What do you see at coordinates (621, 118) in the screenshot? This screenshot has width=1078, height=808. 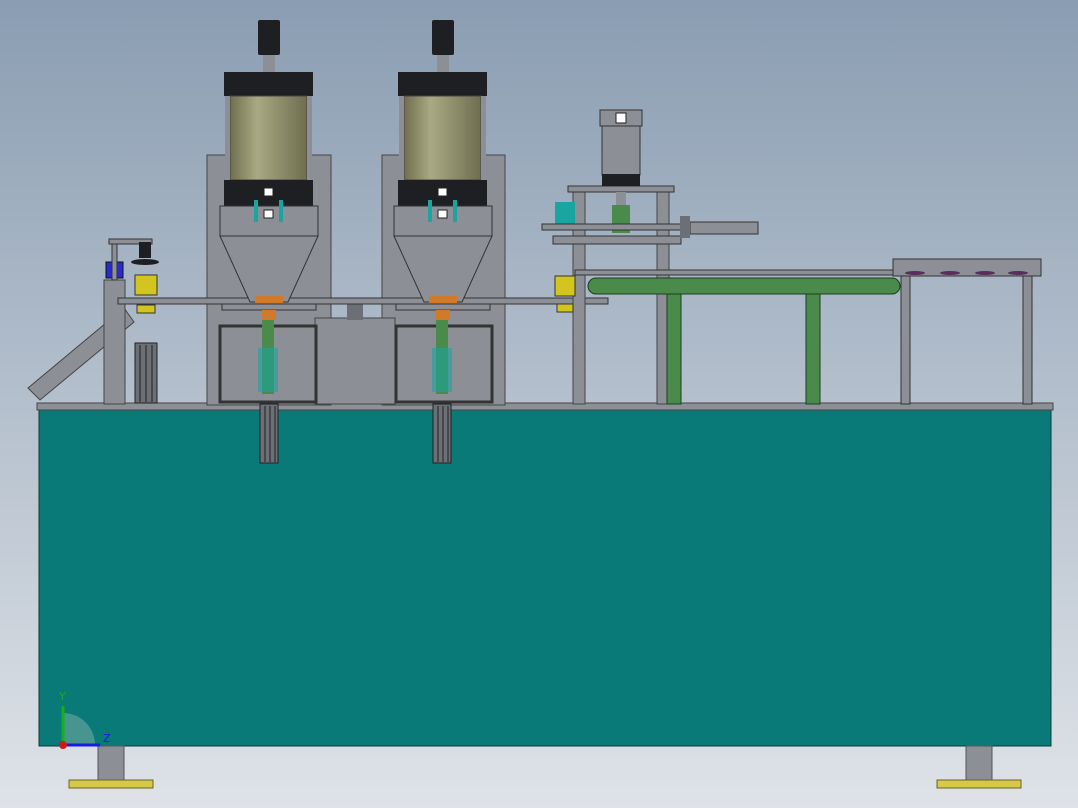 I see `press-cylinder-port` at bounding box center [621, 118].